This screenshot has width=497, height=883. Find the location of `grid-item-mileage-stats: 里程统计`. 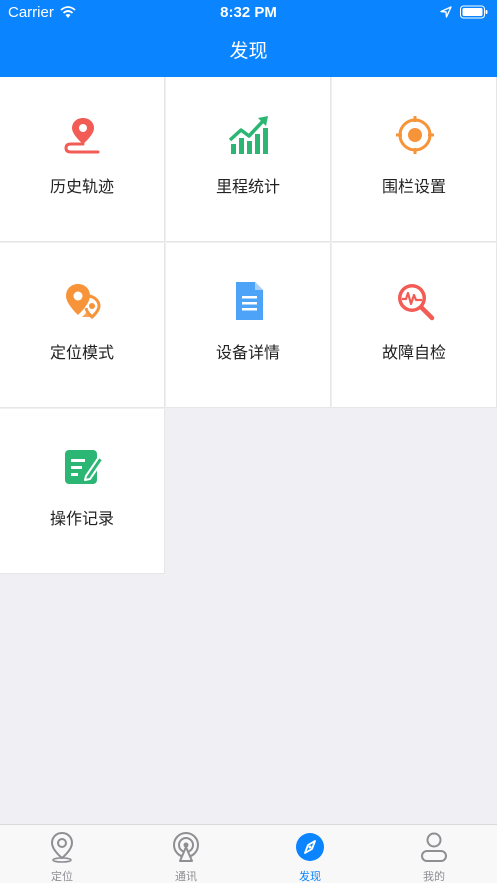

grid-item-mileage-stats: 里程统计 is located at coordinates (248, 159).